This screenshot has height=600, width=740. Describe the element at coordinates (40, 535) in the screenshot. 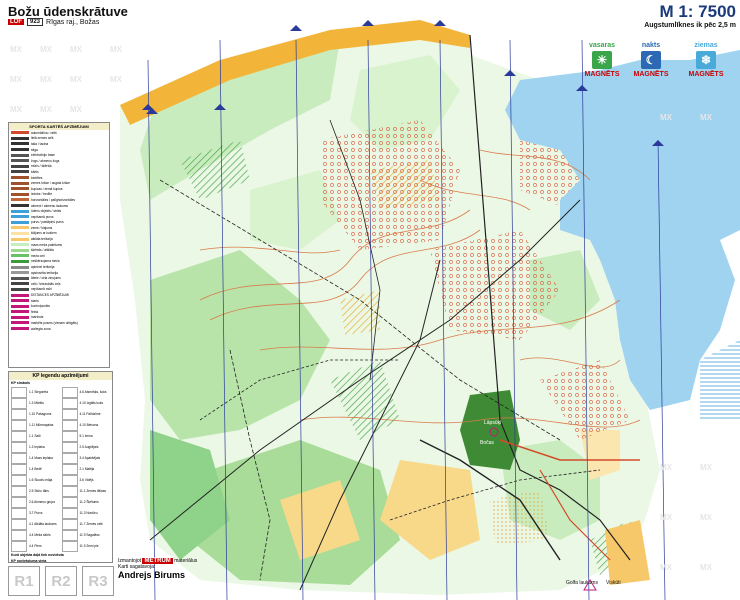

I see `kp-symbol-label: 4.4 Meža stūris` at that location.